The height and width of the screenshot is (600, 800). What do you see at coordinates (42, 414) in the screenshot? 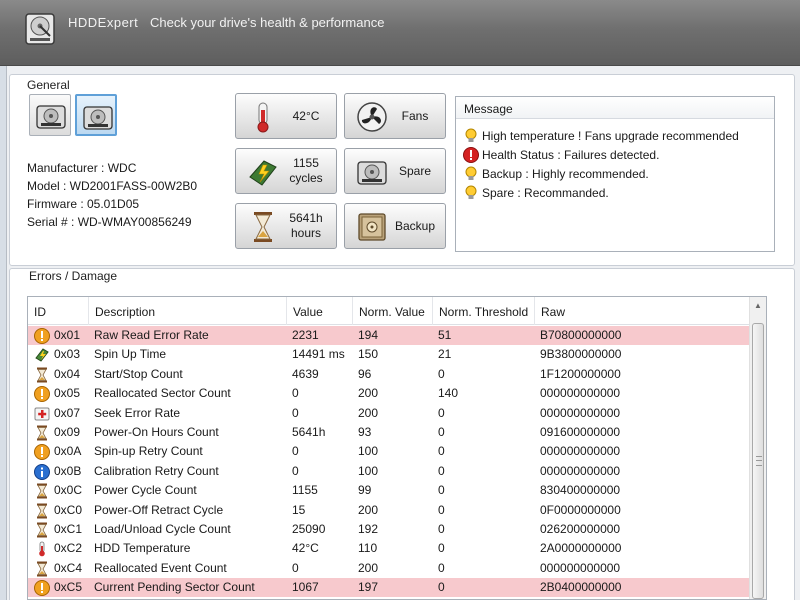
I see `first-aid-icon` at bounding box center [42, 414].